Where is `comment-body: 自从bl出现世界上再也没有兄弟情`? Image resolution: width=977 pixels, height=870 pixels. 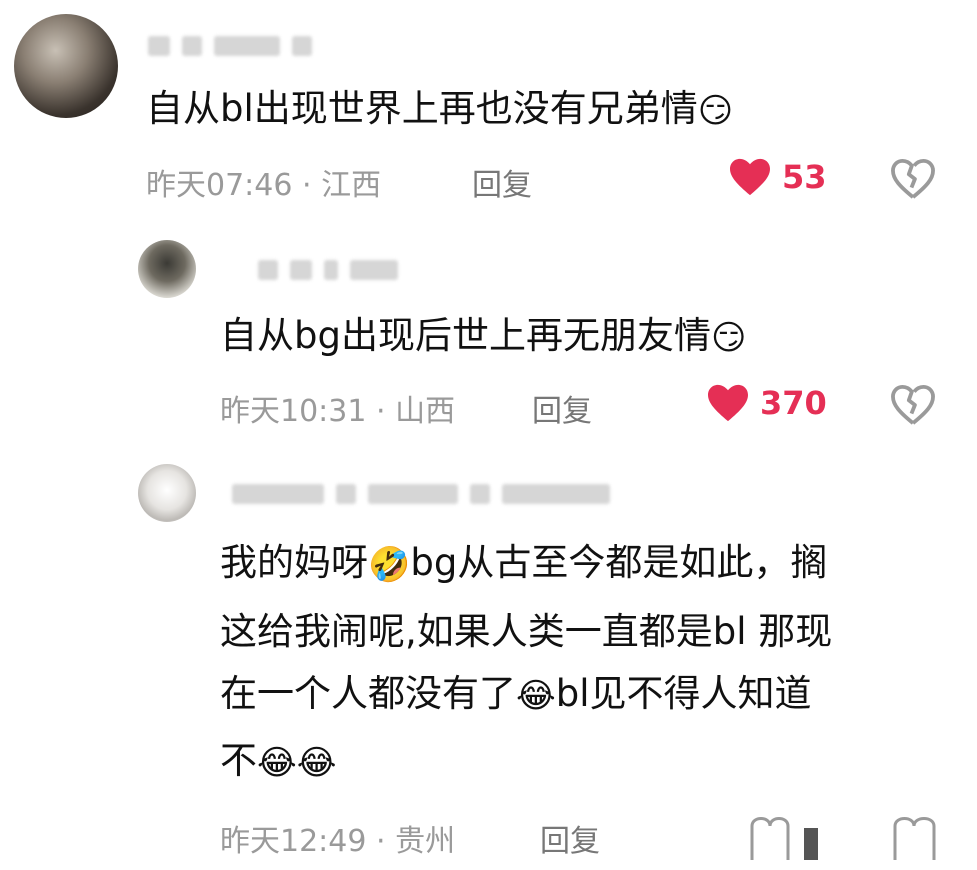
comment-body: 自从bl出现世界上再也没有兄弟情 is located at coordinates (422, 108).